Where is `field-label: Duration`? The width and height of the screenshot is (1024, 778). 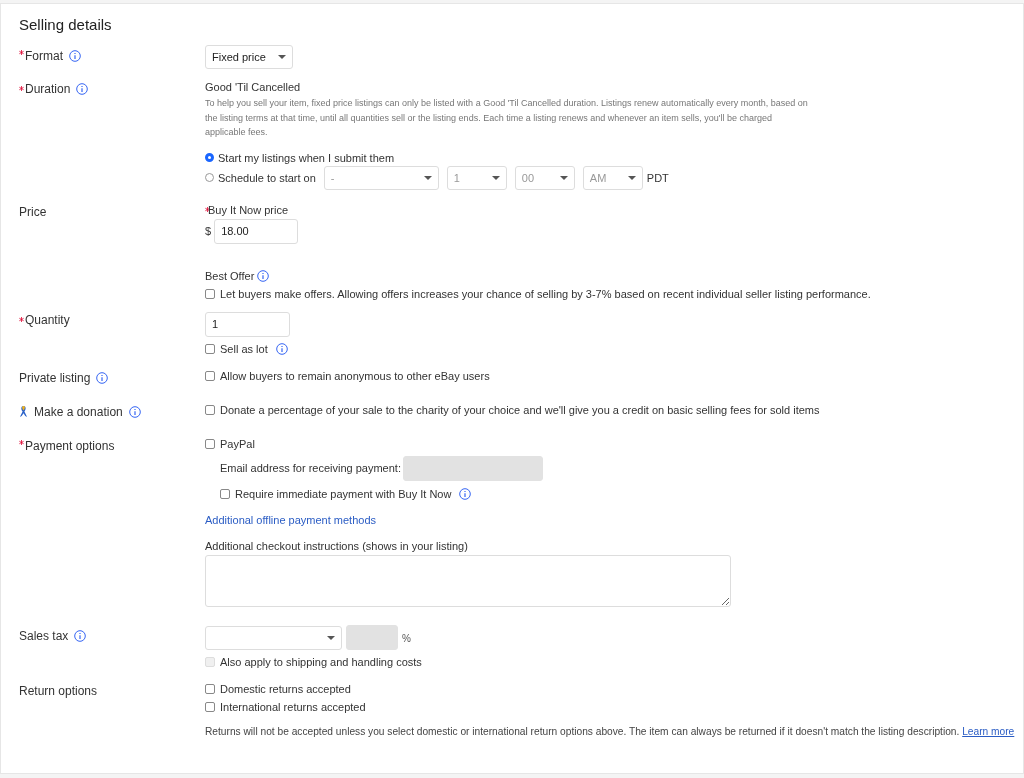 field-label: Duration is located at coordinates (48, 89).